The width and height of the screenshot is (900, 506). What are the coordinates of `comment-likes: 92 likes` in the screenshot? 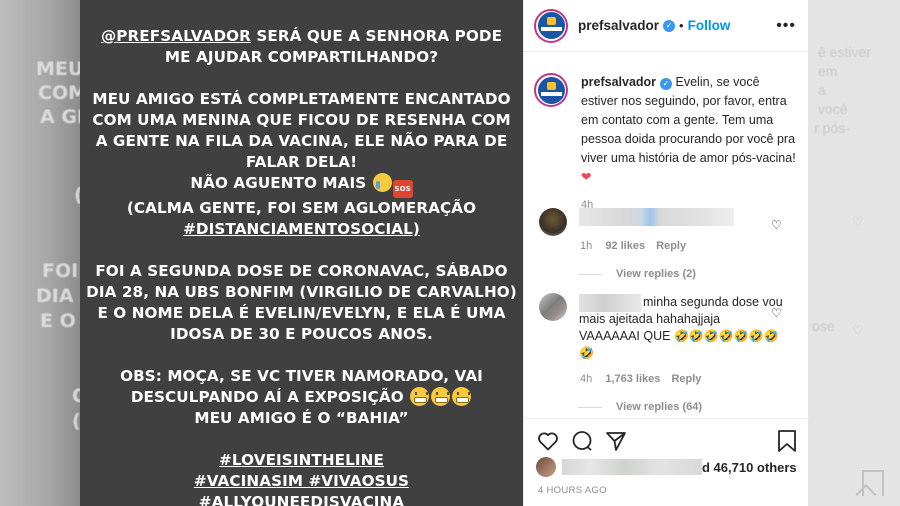 It's located at (625, 246).